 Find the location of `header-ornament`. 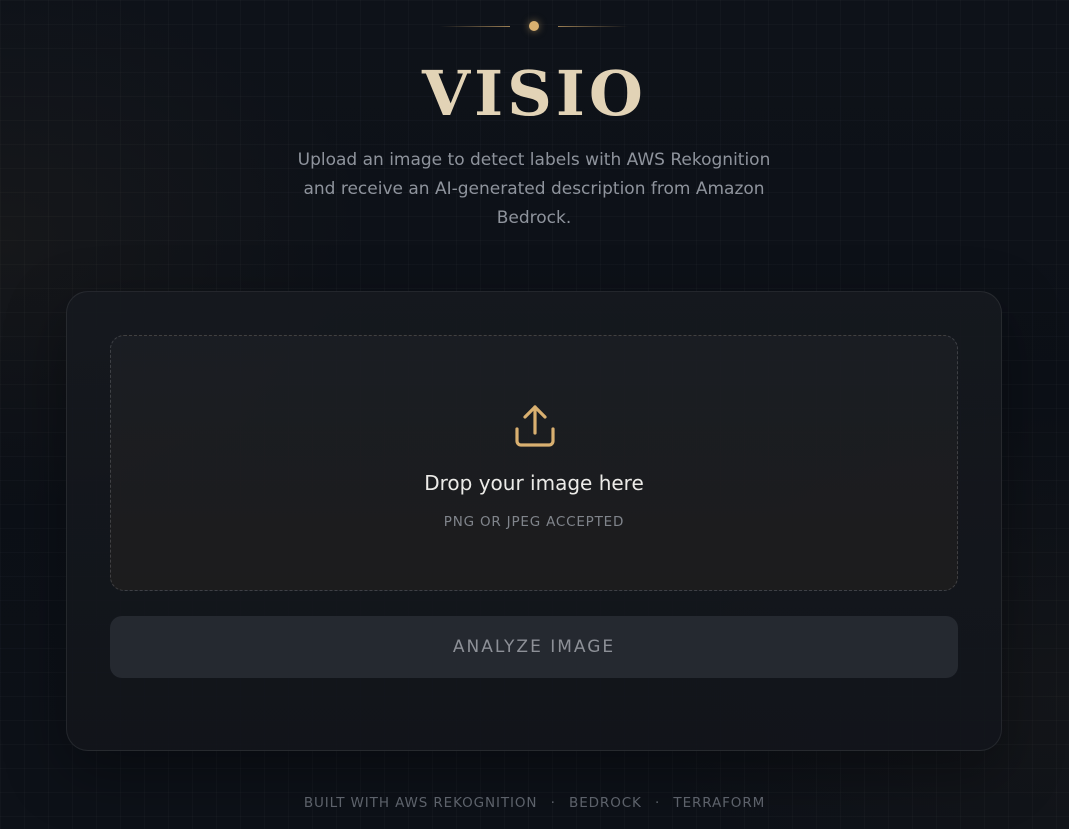

header-ornament is located at coordinates (534, 27).